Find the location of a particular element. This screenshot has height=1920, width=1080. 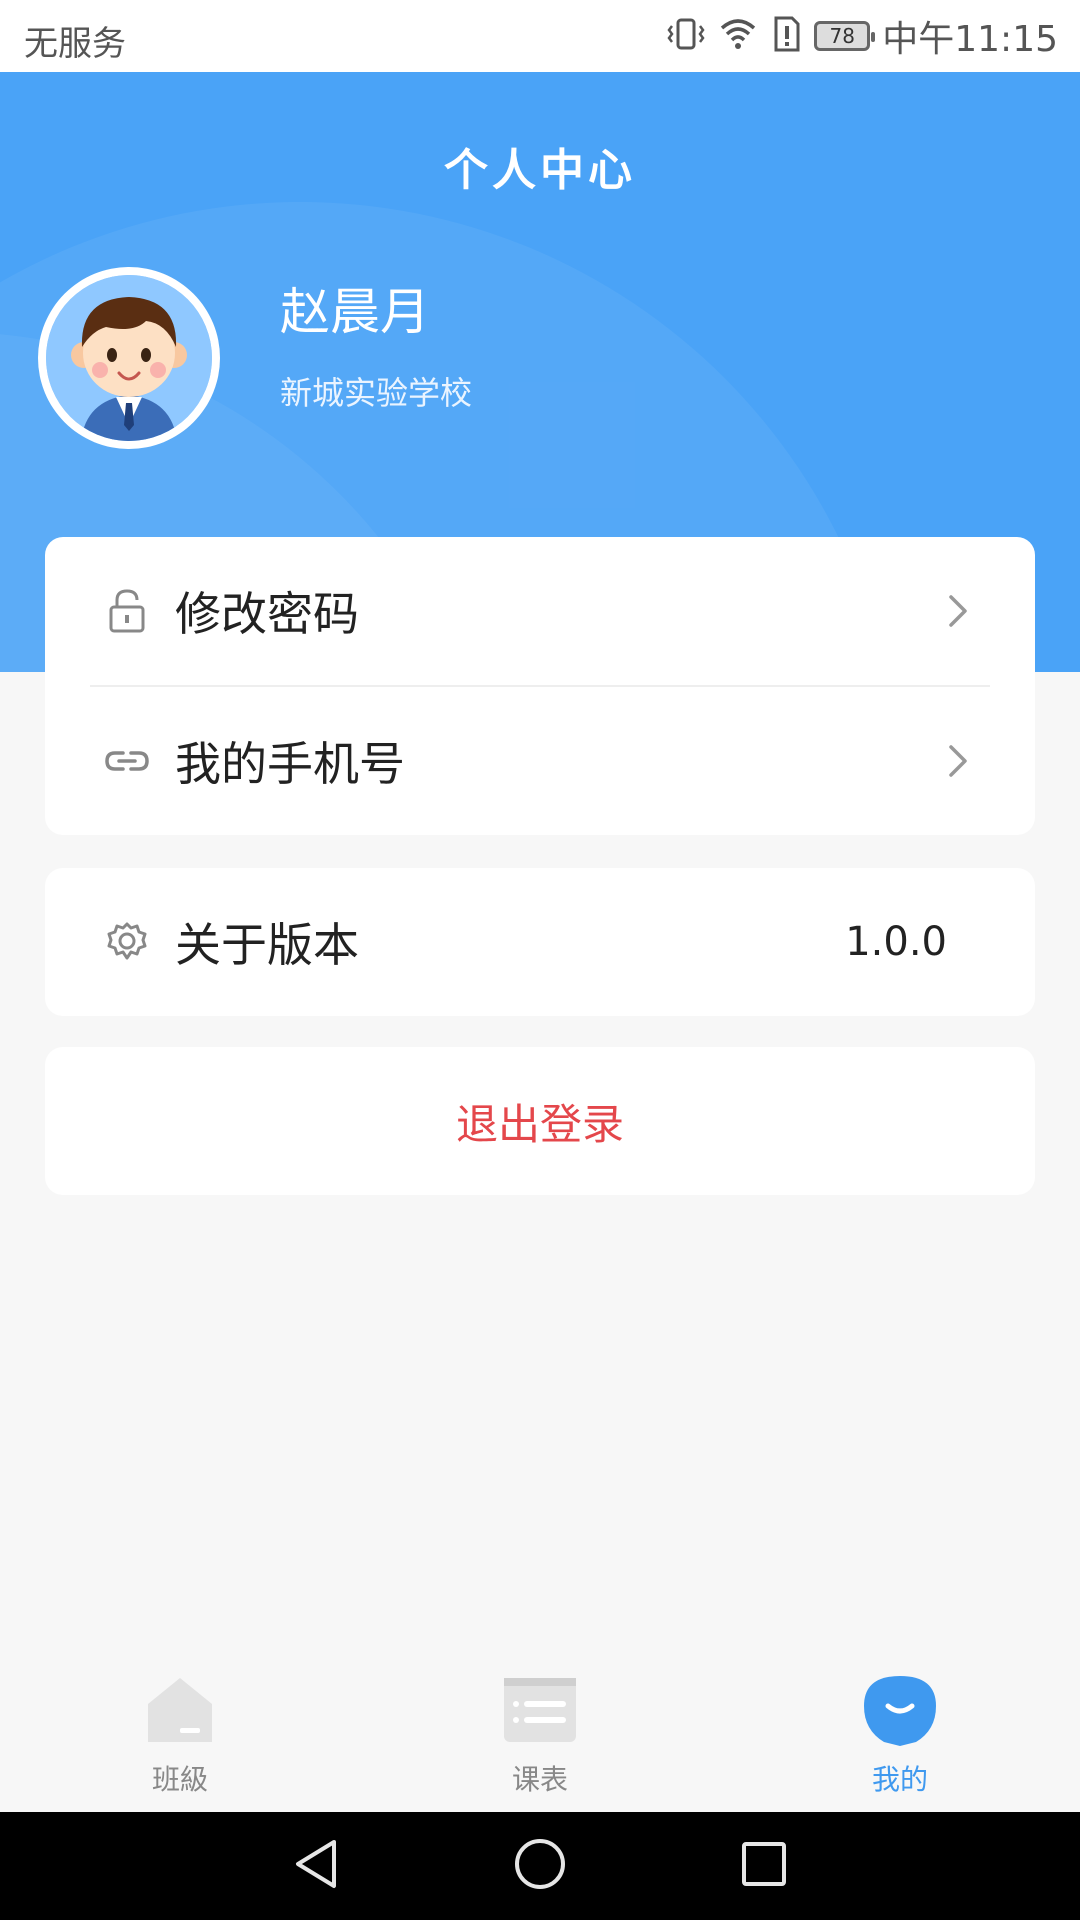

battery-icon: 78 is located at coordinates (845, 36).